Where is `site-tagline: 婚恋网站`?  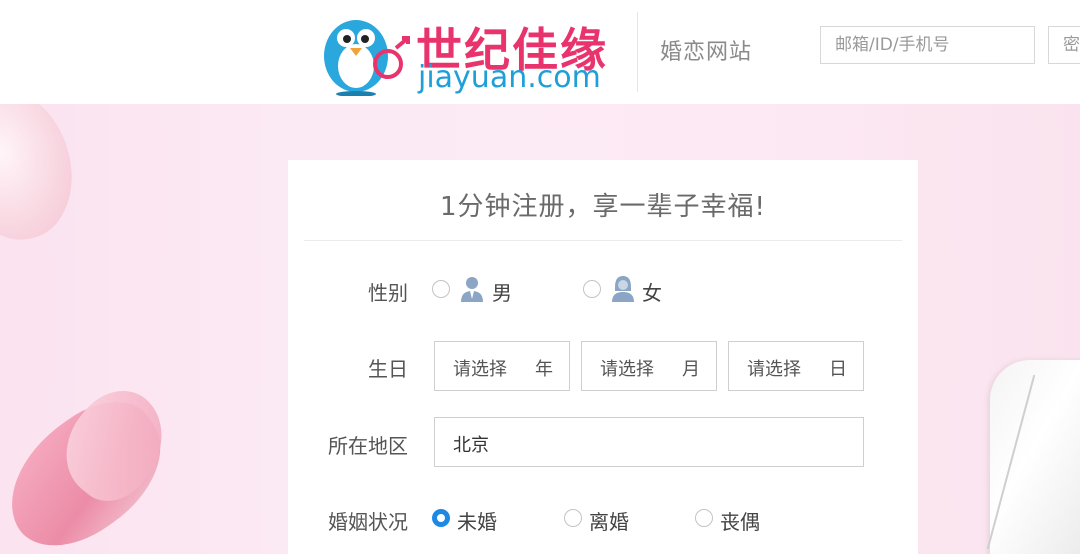
site-tagline: 婚恋网站 is located at coordinates (706, 52).